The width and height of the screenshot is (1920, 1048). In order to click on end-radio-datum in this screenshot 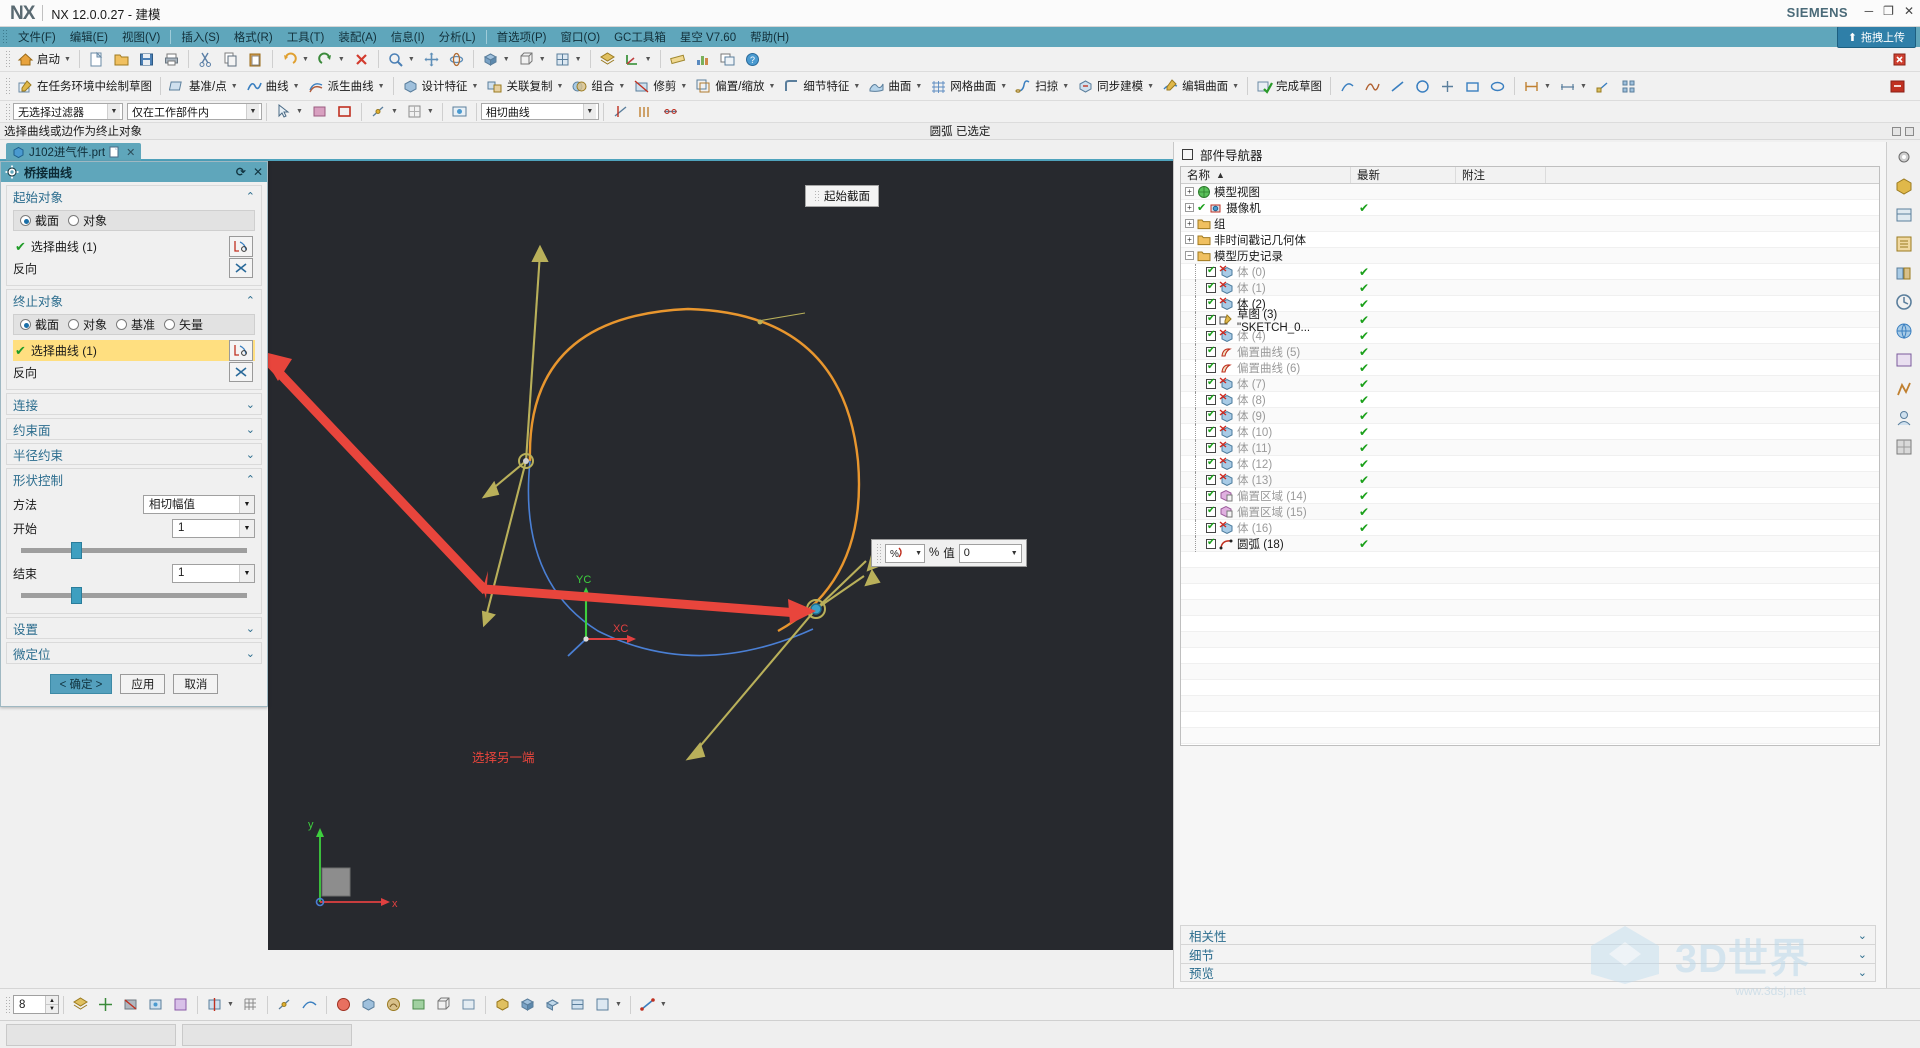, I will do `click(122, 324)`.